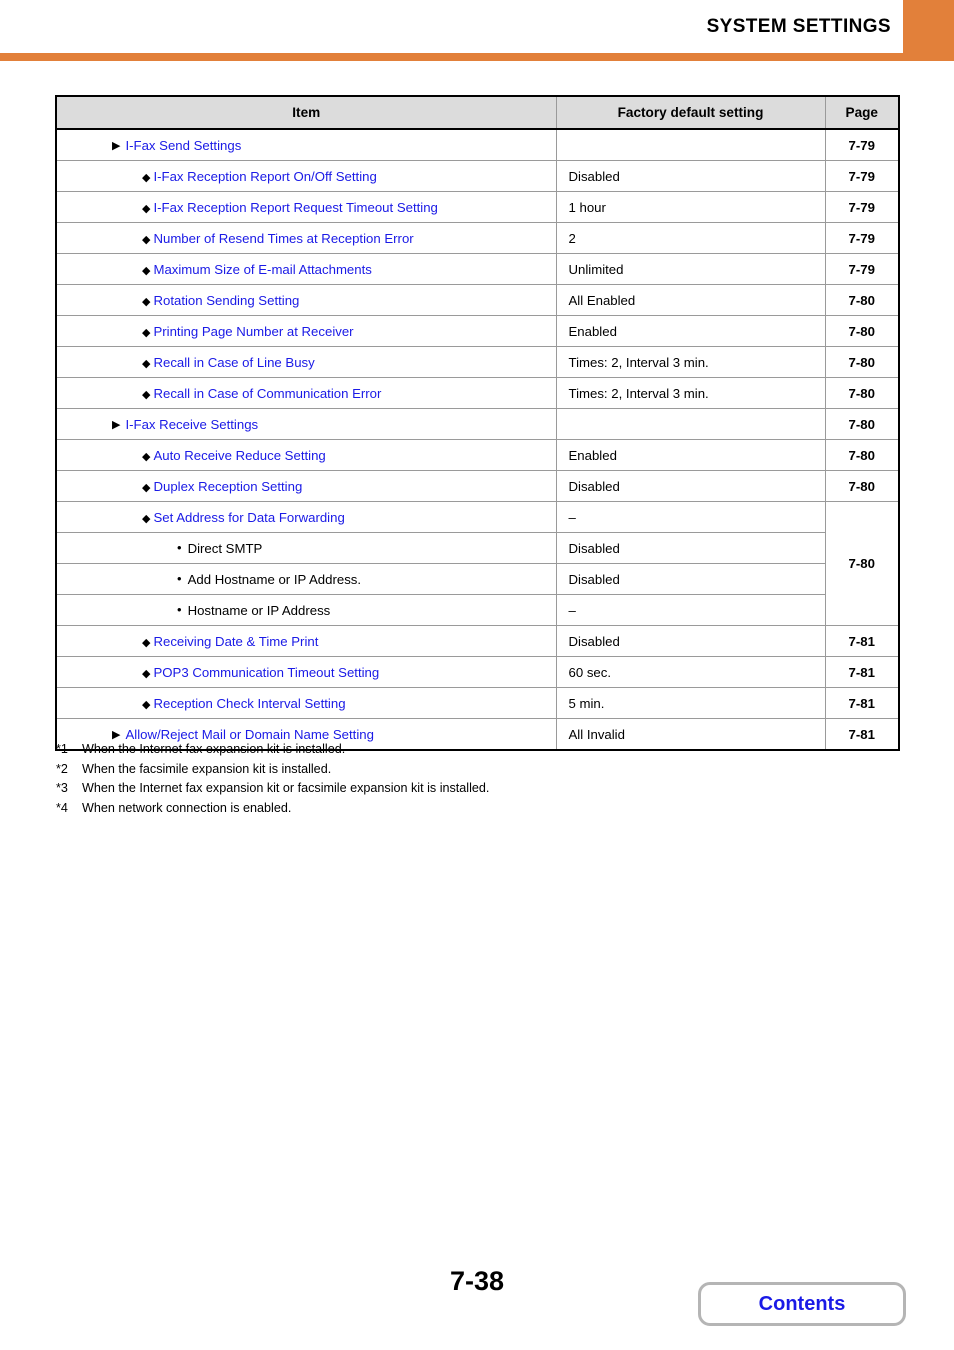 The width and height of the screenshot is (954, 1350). I want to click on row-item-label: Recall in Case of Line Busy, so click(234, 362).